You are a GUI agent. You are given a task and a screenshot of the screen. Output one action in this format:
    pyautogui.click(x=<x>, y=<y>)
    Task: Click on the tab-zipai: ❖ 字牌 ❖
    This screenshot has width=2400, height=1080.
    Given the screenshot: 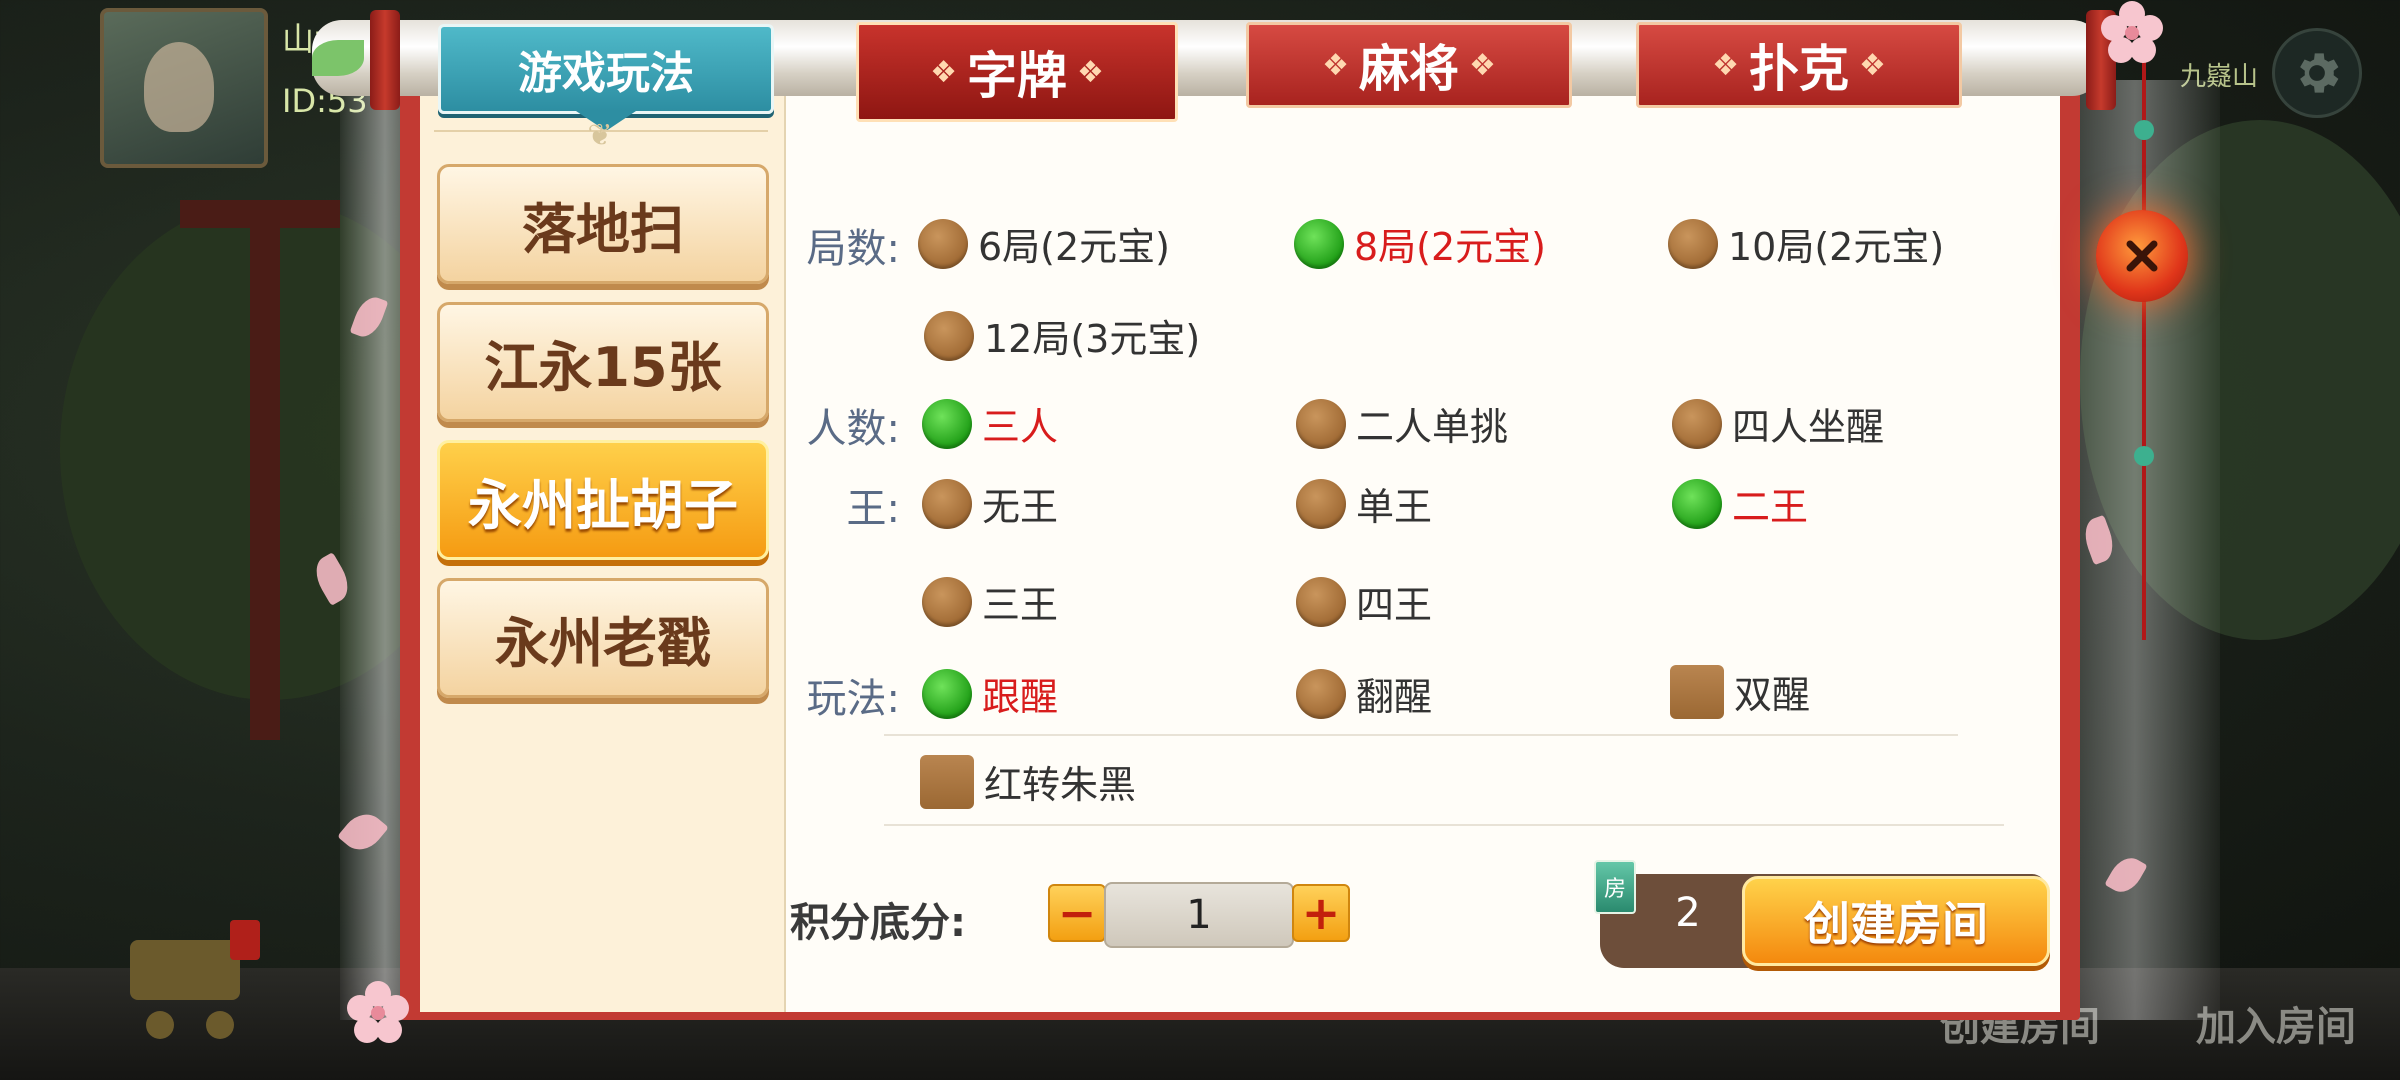 What is the action you would take?
    pyautogui.click(x=1017, y=72)
    